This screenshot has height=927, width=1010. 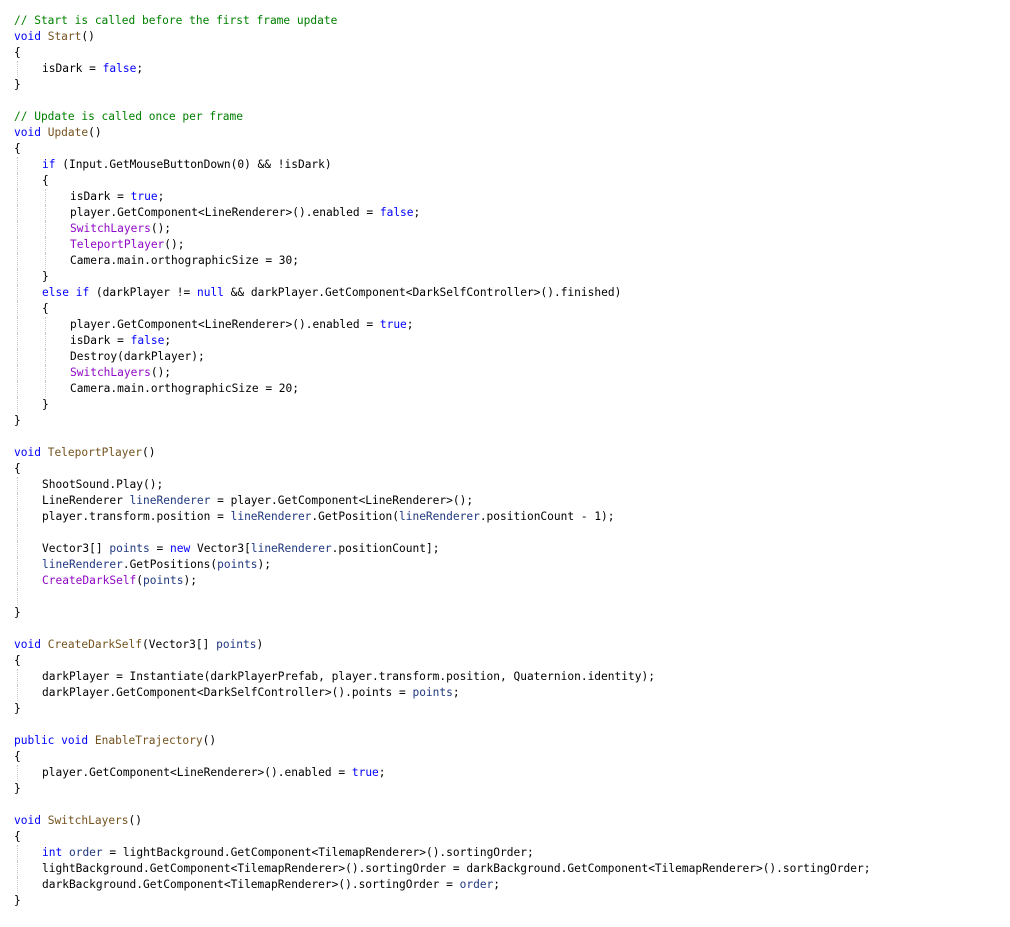 I want to click on code-token: lineRenderer, so click(x=170, y=500).